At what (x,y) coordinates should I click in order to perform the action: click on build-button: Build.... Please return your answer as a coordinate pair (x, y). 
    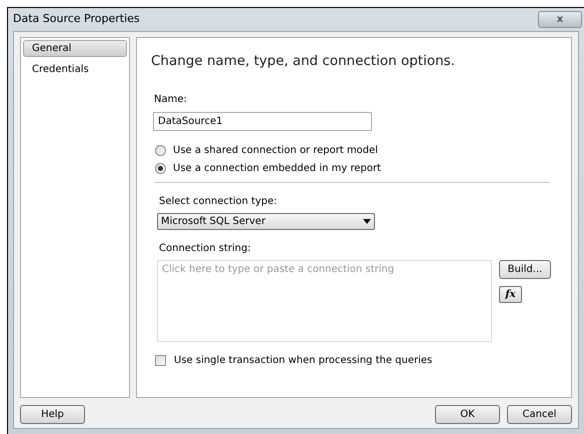
    Looking at the image, I should click on (525, 270).